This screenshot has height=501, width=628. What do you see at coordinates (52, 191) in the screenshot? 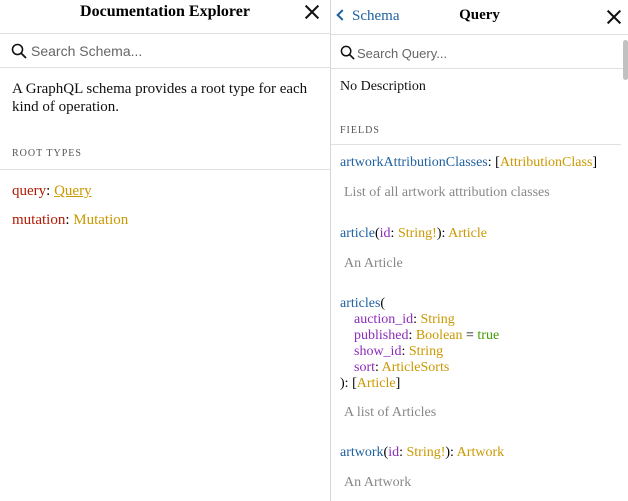
I see `root-type-query: query: Query` at bounding box center [52, 191].